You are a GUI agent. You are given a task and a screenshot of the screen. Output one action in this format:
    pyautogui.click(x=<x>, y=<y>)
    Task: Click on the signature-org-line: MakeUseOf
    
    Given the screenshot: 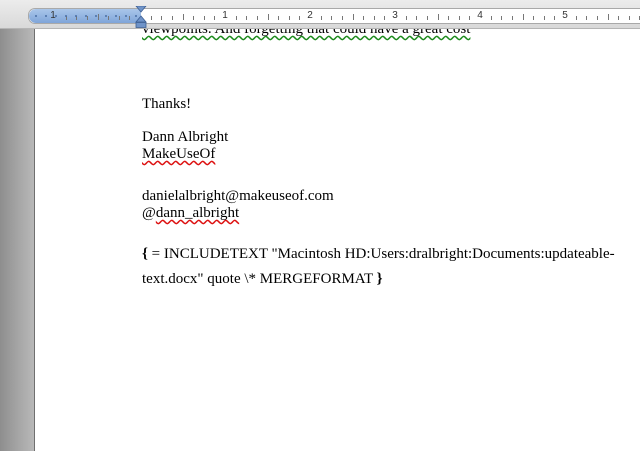 What is the action you would take?
    pyautogui.click(x=178, y=154)
    